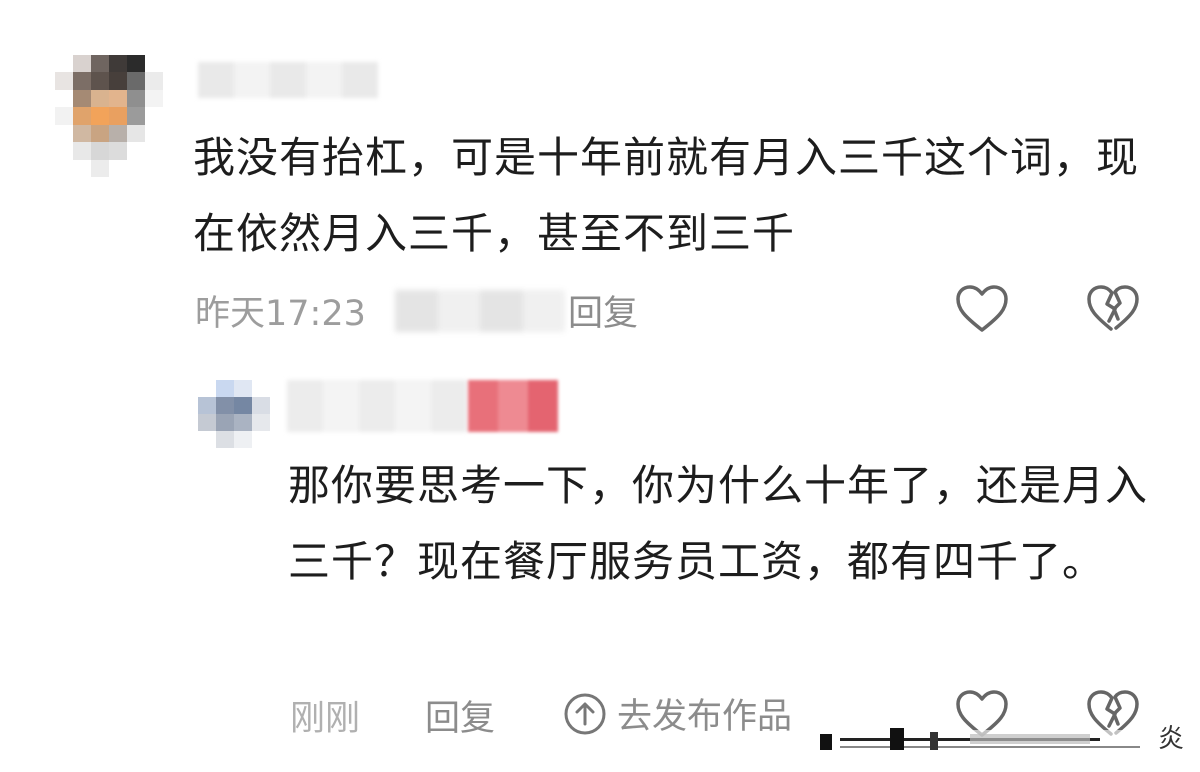 The height and width of the screenshot is (772, 1200). Describe the element at coordinates (603, 310) in the screenshot. I see `reply-button: 回复` at that location.